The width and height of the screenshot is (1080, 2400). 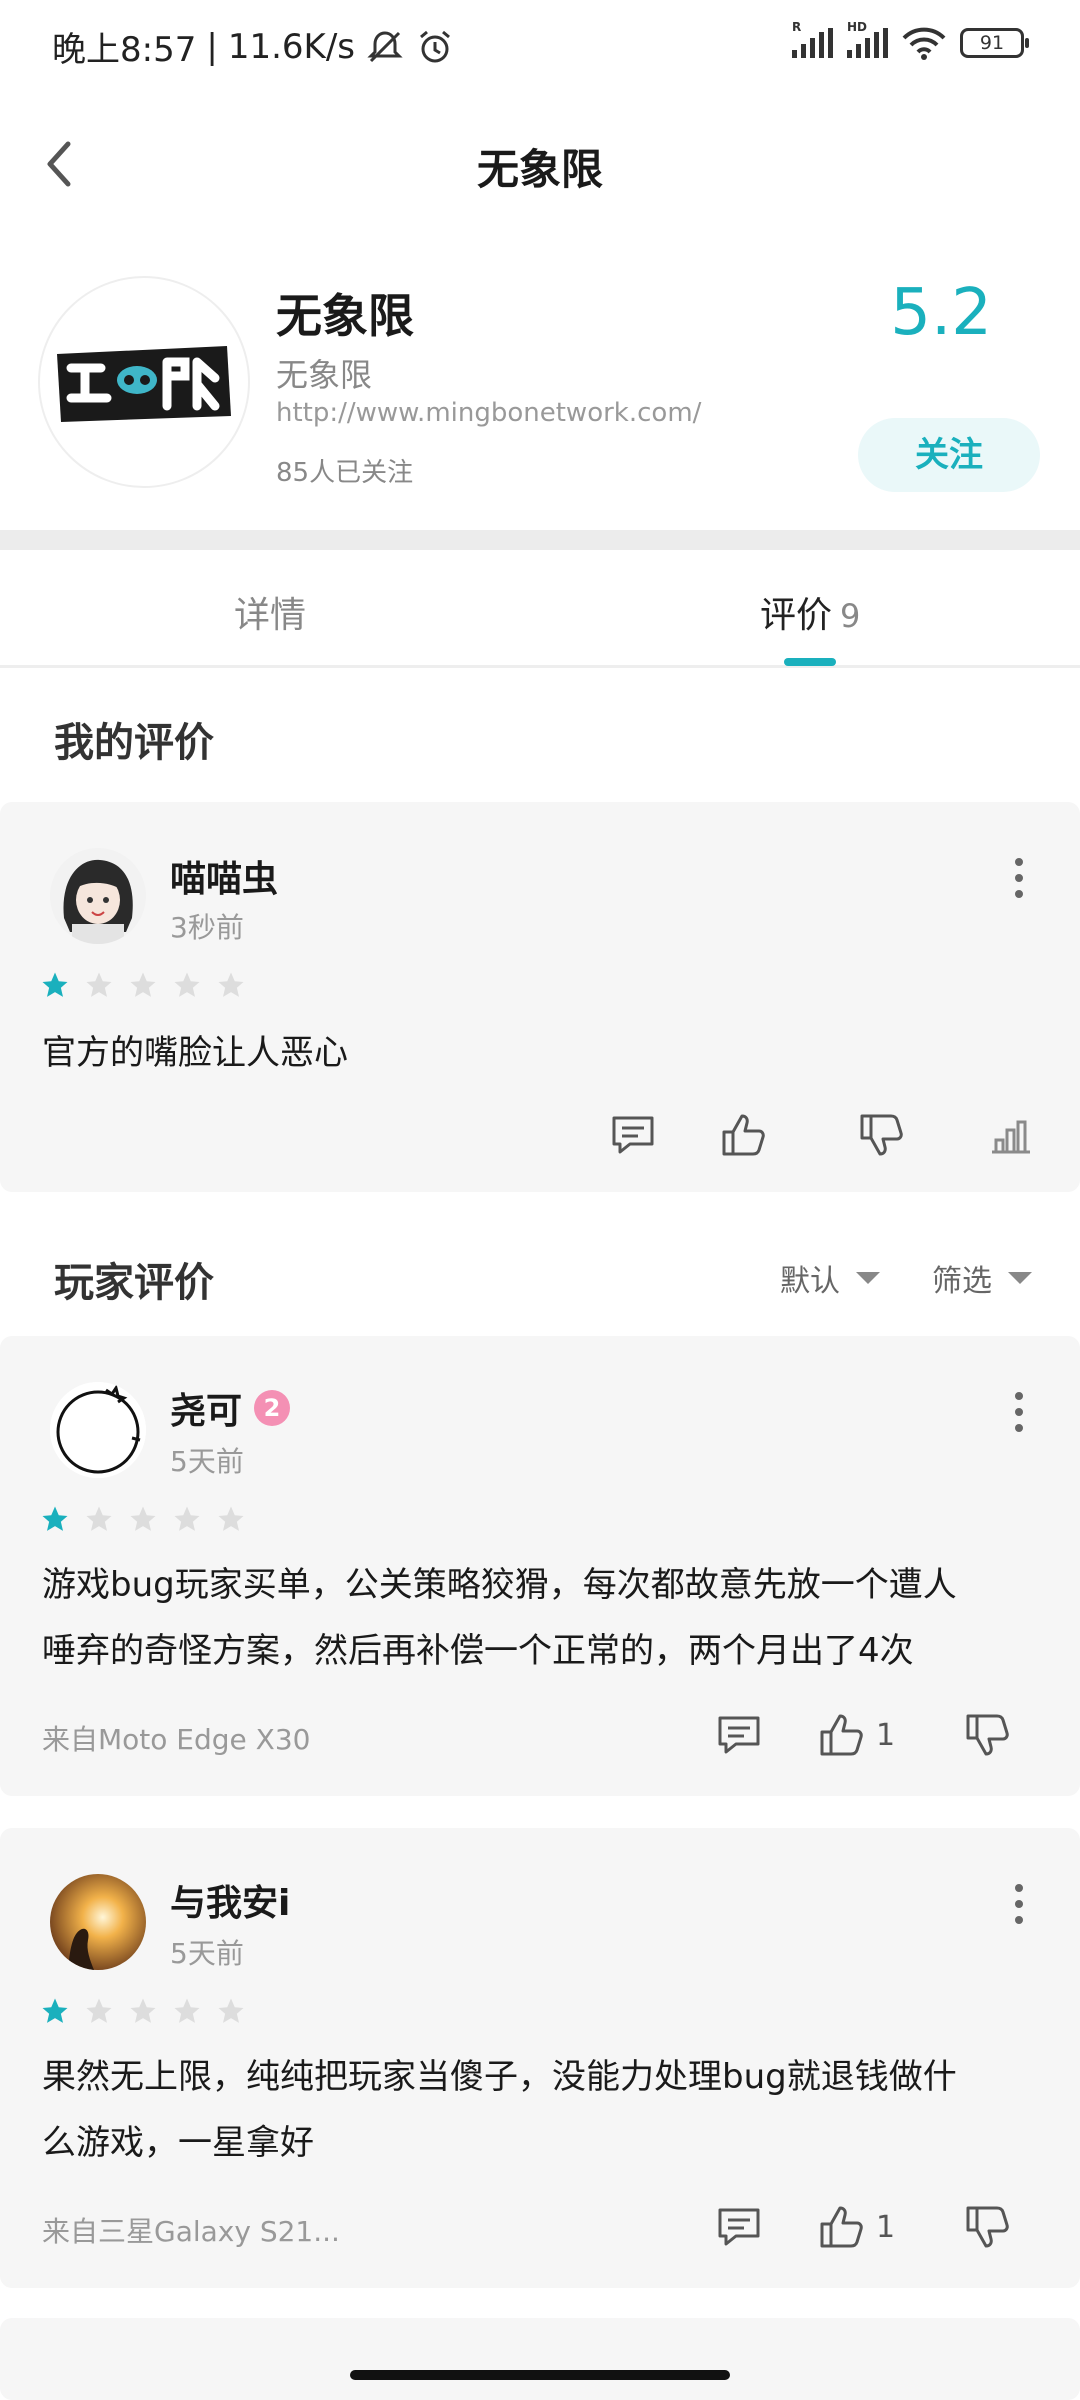 I want to click on thumbs-down-icon, so click(x=881, y=1135).